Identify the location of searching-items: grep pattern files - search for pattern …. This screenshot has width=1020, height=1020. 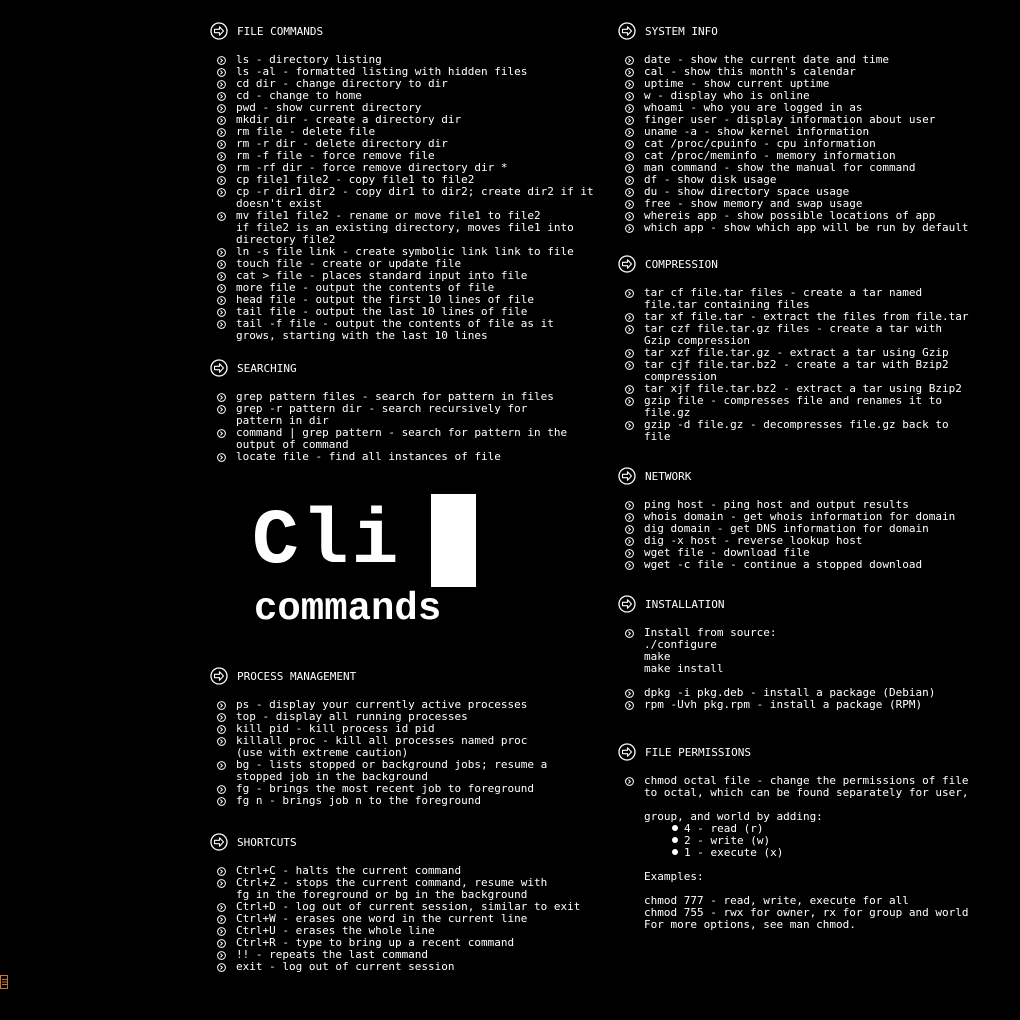
(388, 427).